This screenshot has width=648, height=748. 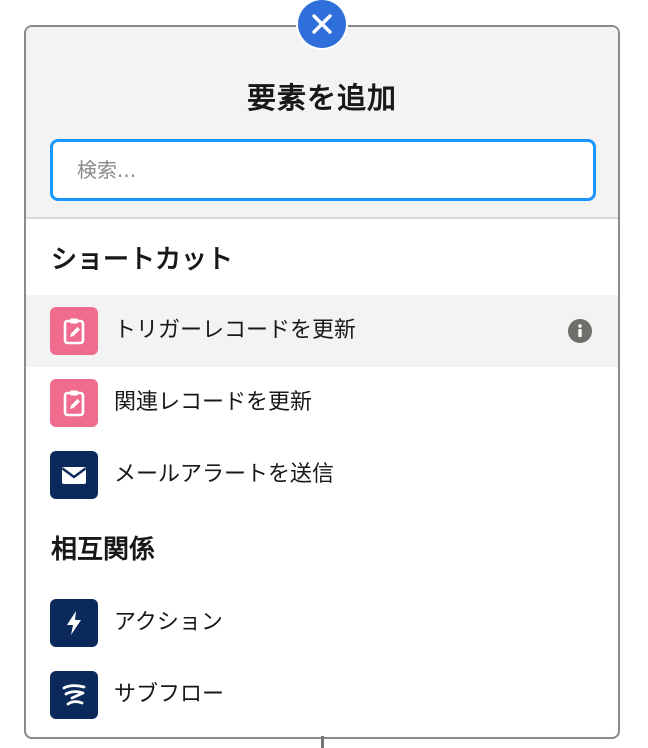 What do you see at coordinates (74, 695) in the screenshot?
I see `subflow-icon` at bounding box center [74, 695].